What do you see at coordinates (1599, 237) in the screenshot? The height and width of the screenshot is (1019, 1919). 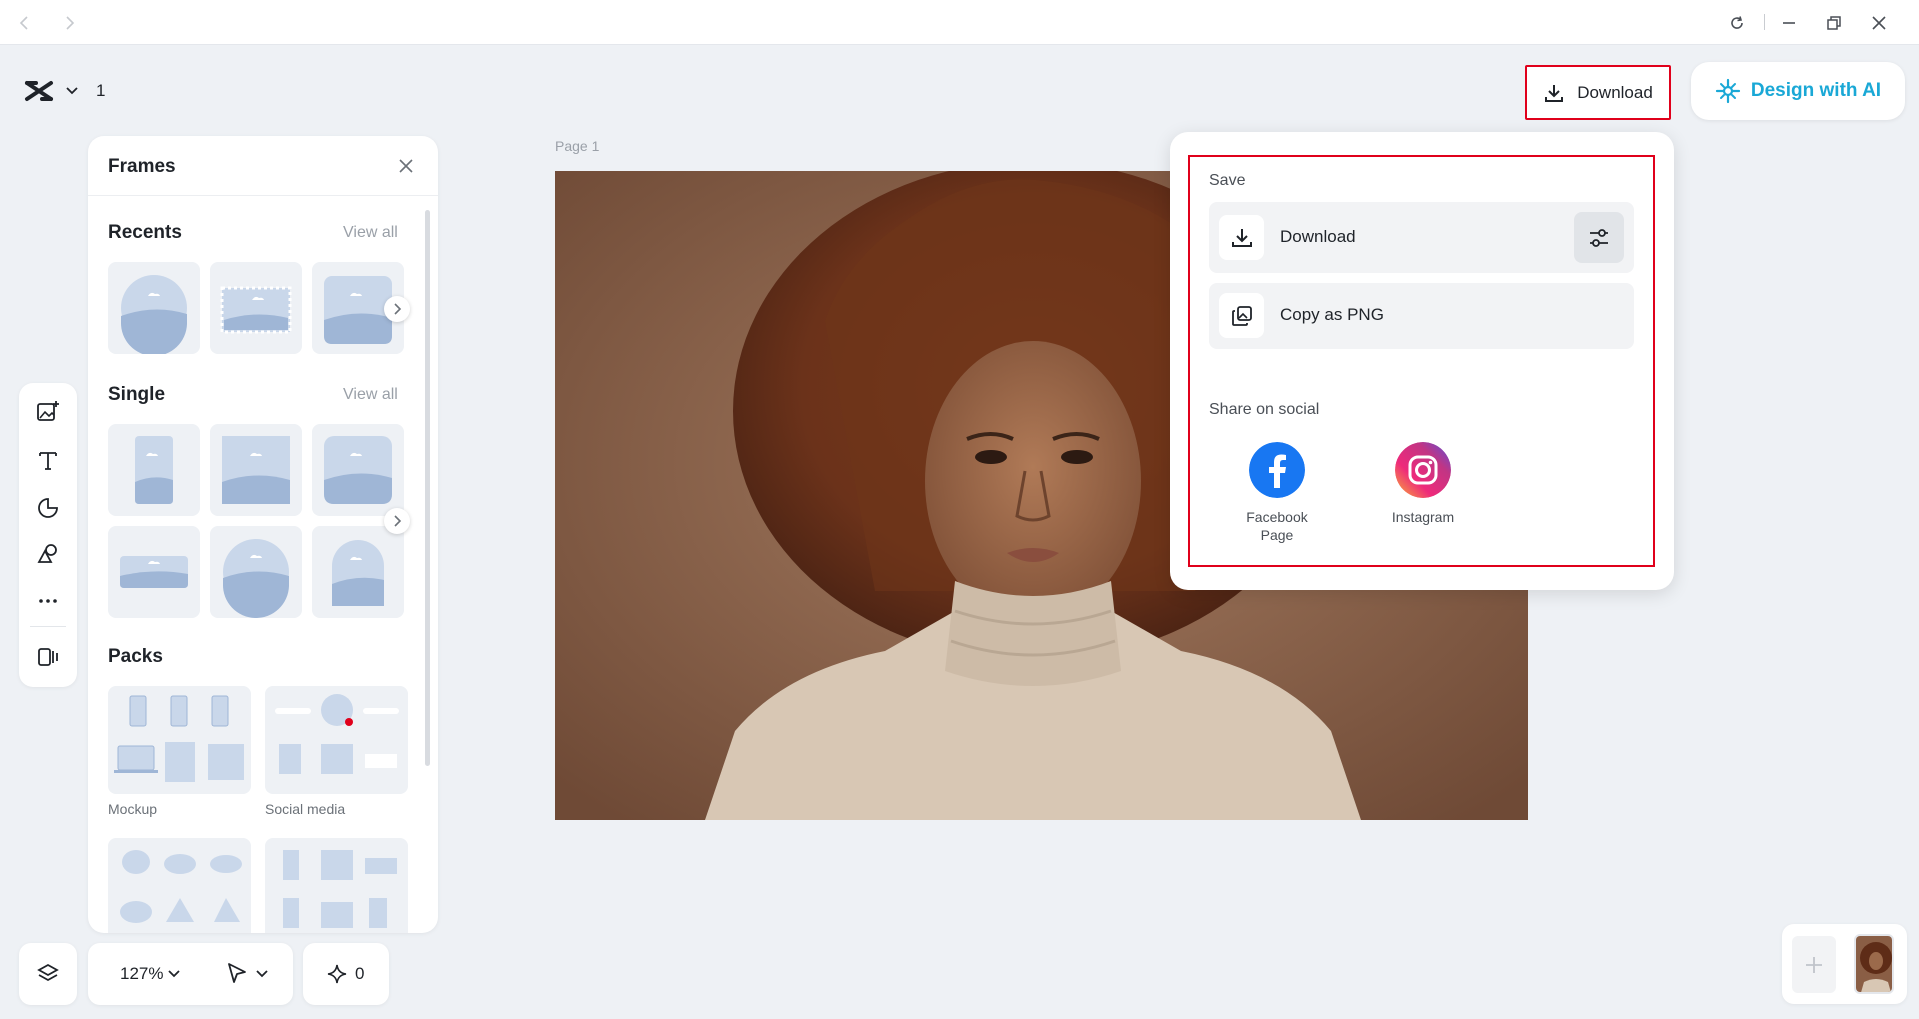 I see `download-settings-icon` at bounding box center [1599, 237].